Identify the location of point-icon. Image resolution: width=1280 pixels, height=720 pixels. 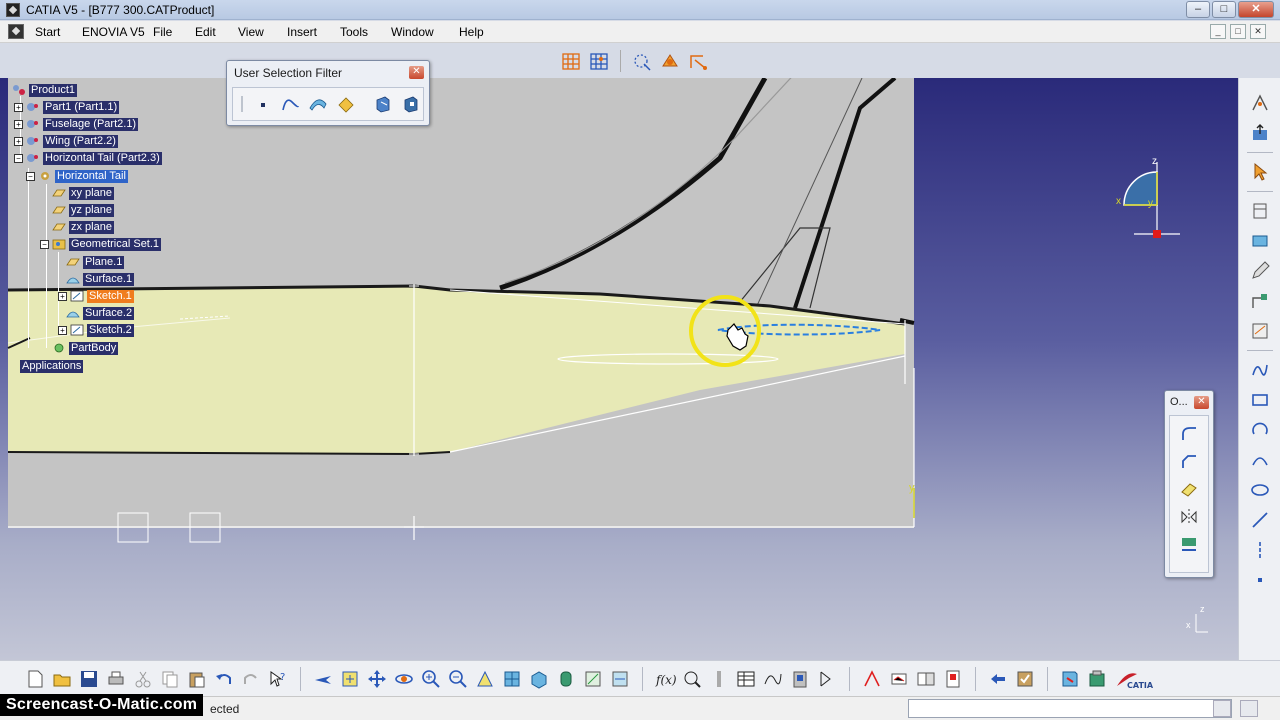
(1260, 580).